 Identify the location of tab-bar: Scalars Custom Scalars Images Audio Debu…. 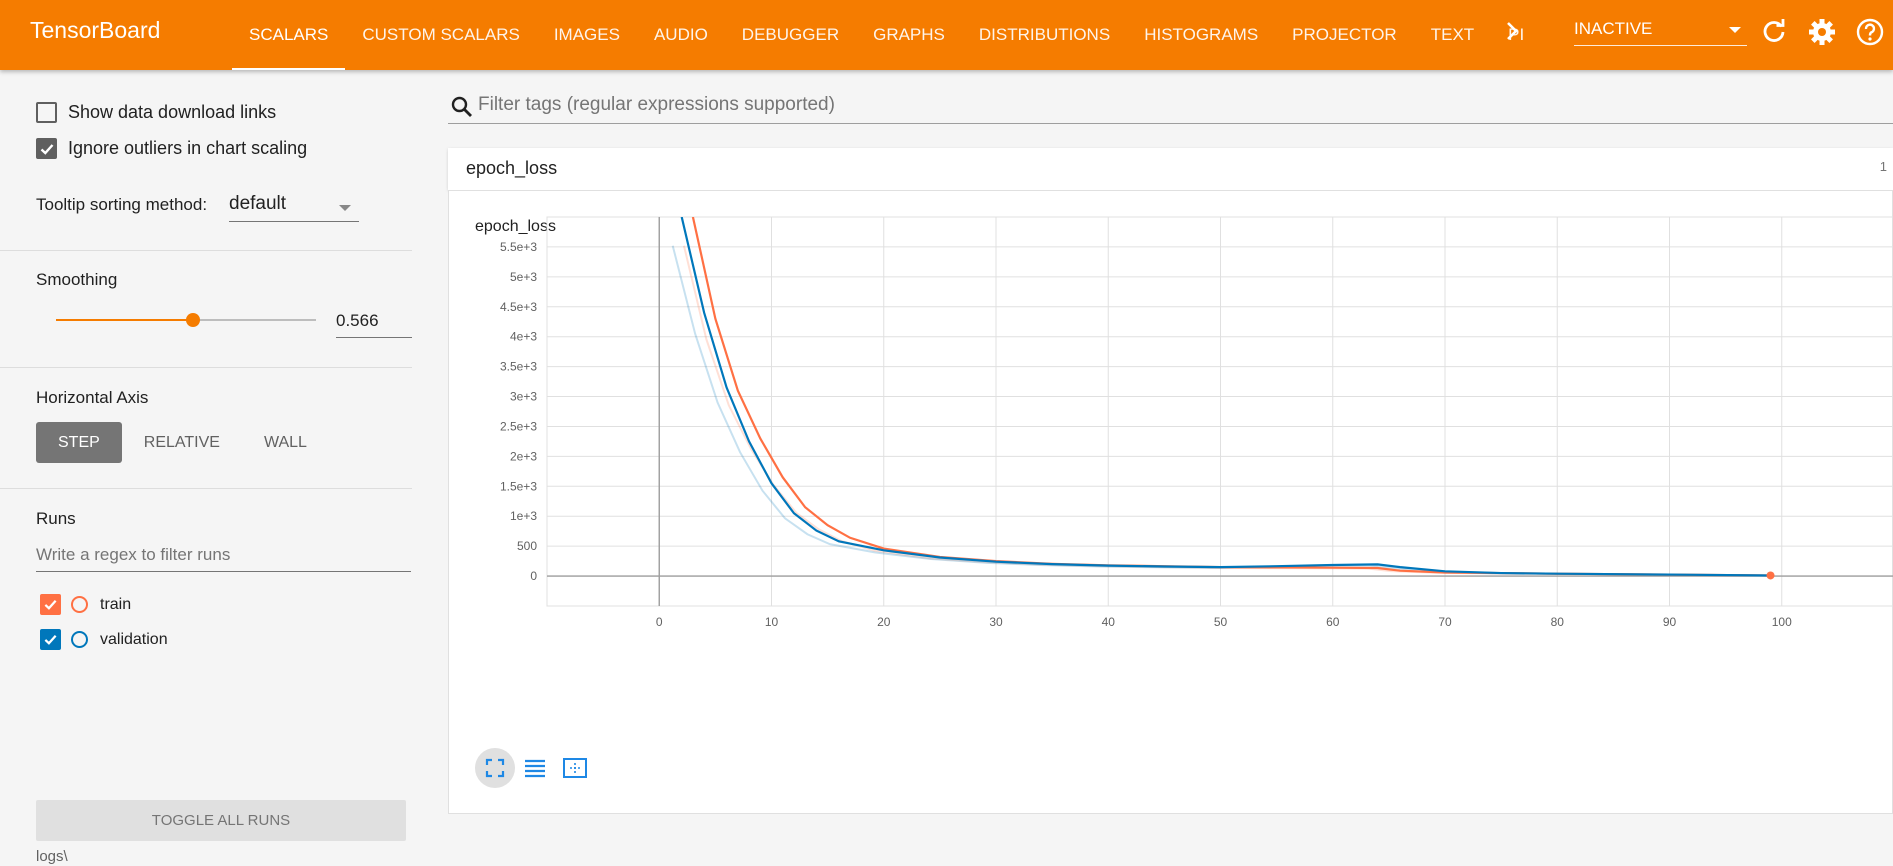
(886, 35).